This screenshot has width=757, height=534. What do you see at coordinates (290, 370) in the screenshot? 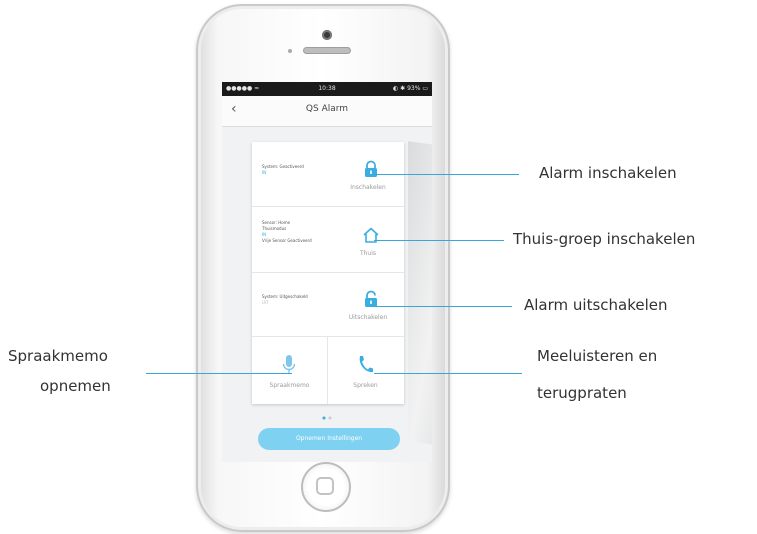
I see `voice-memo-button: Spraakmemo` at bounding box center [290, 370].